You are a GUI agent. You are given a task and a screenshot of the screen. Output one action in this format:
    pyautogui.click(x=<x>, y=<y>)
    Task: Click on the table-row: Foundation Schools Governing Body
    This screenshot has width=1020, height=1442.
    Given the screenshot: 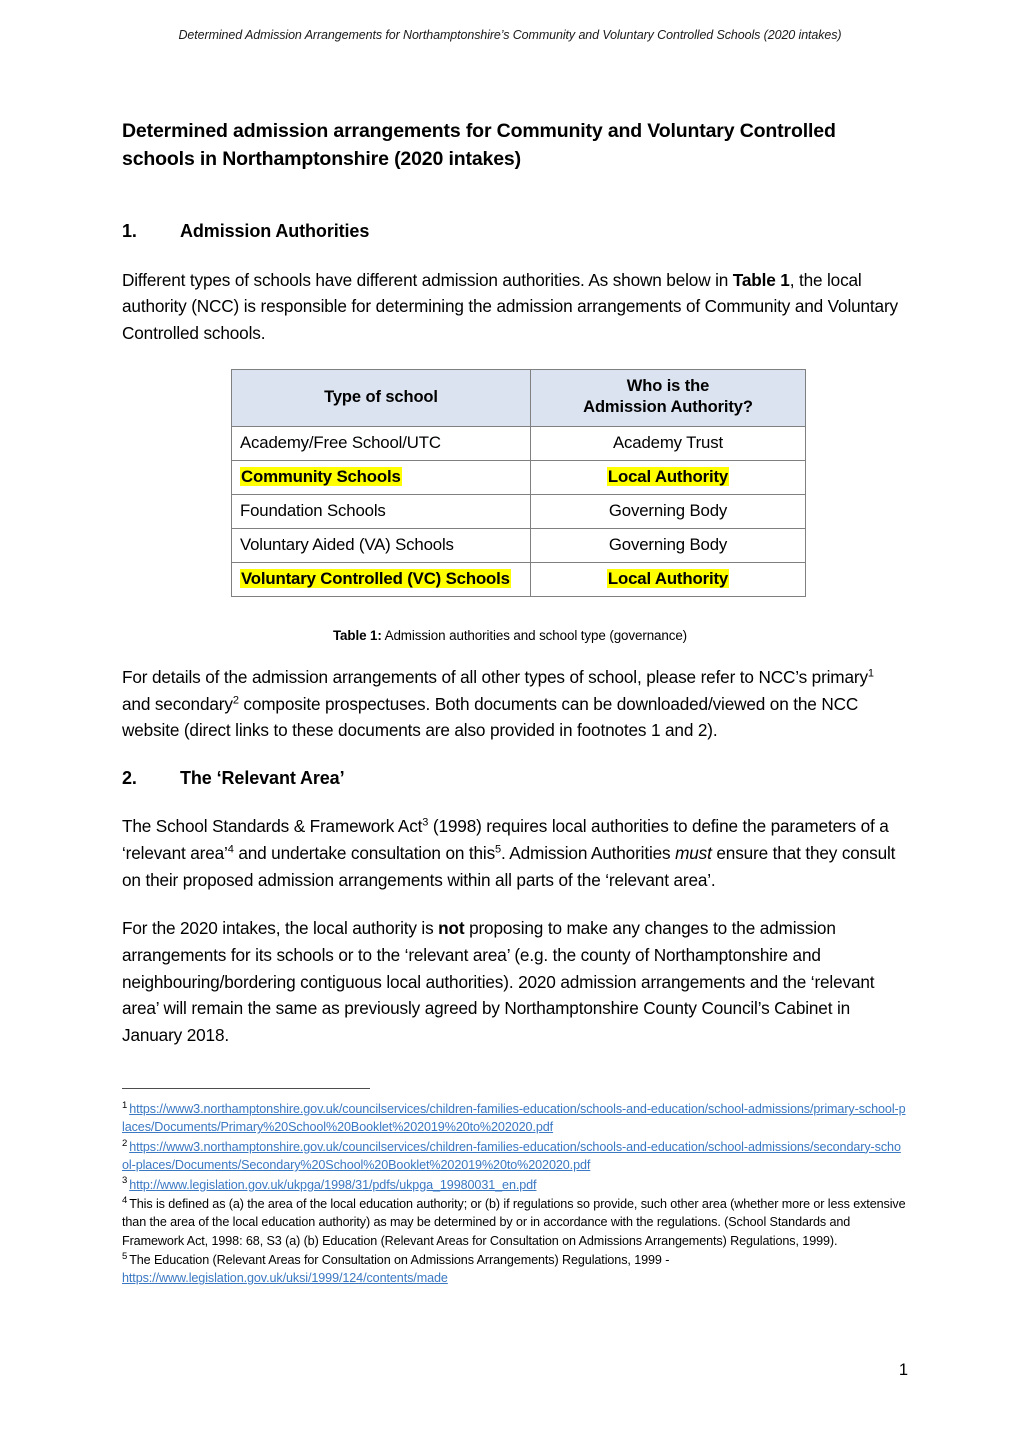 What is the action you would take?
    pyautogui.click(x=518, y=512)
    